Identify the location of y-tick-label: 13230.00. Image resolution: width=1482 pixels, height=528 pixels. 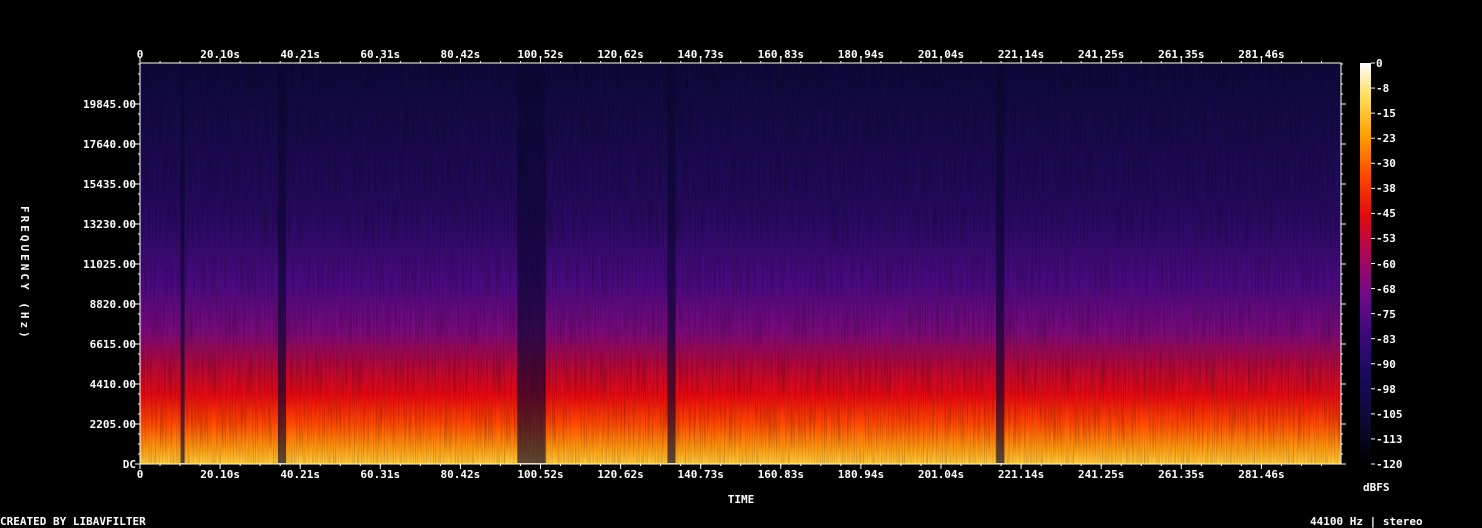
(109, 224).